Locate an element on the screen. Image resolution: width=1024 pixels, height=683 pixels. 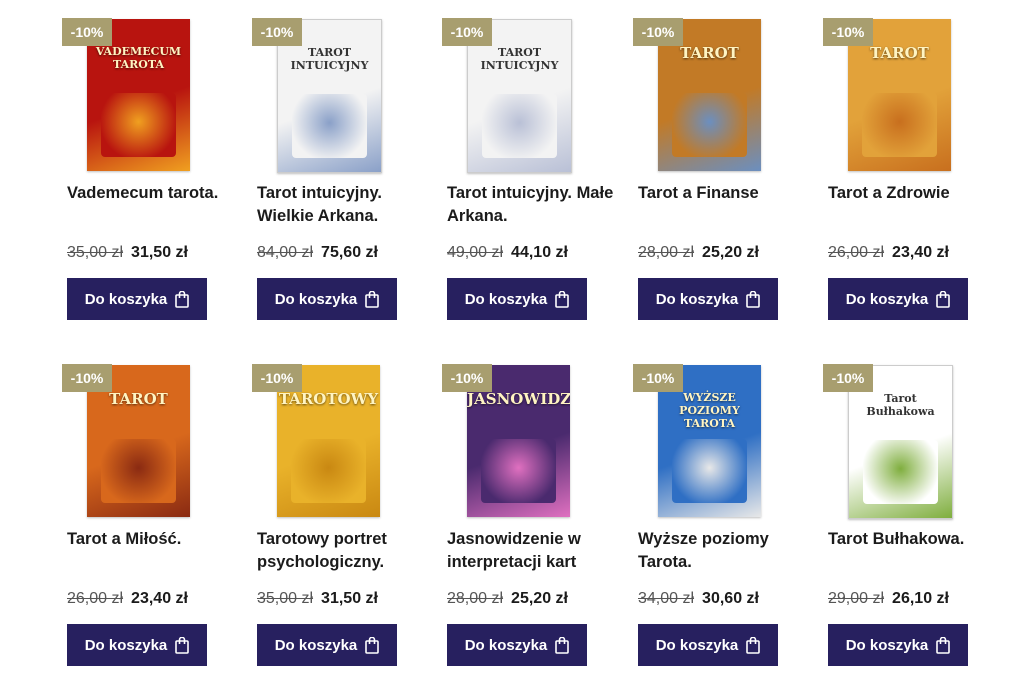
new-price: 75,60 zł is located at coordinates (349, 252).